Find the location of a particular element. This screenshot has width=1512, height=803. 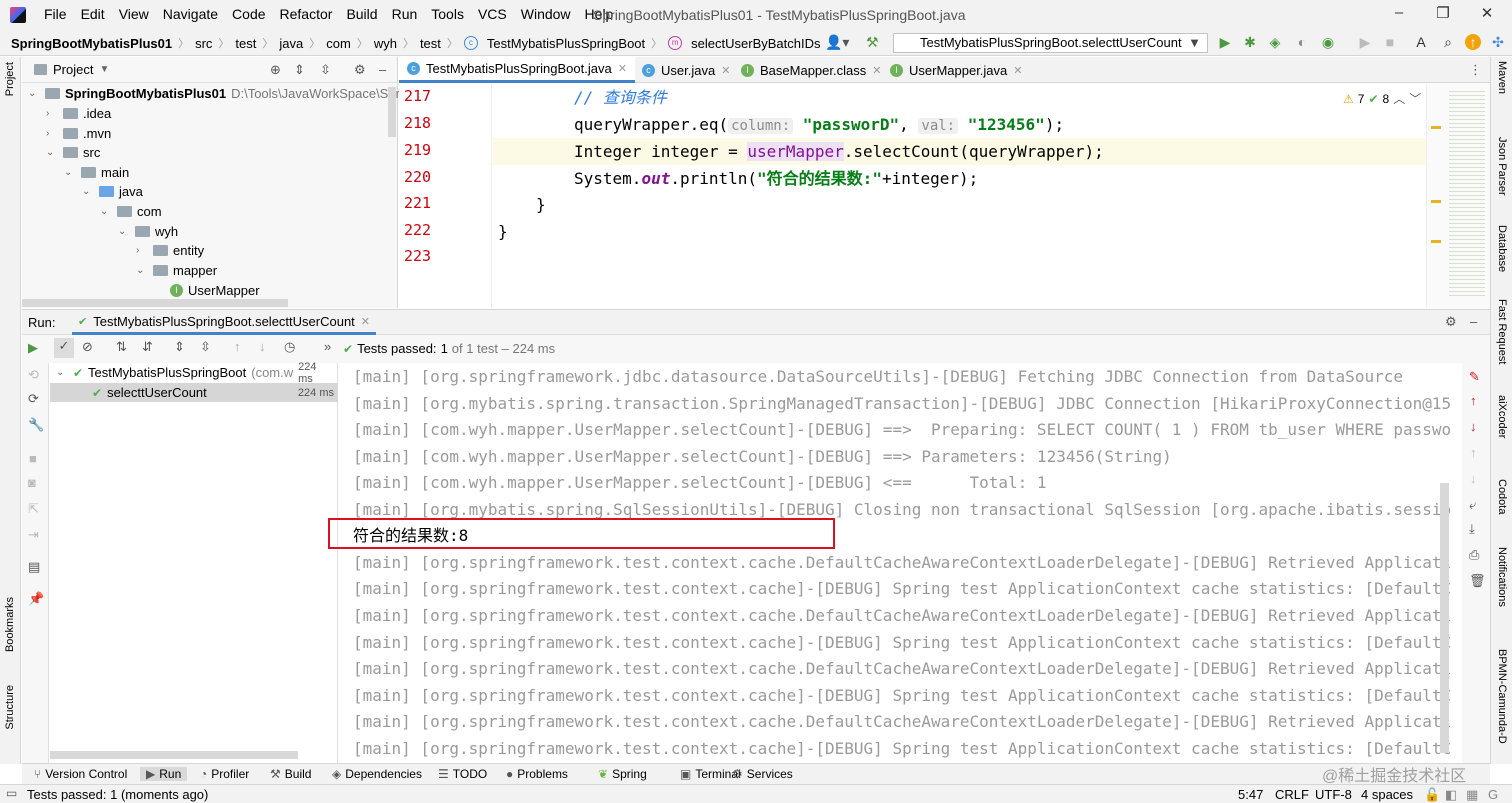

menu-tools: Tools is located at coordinates (447, 14).